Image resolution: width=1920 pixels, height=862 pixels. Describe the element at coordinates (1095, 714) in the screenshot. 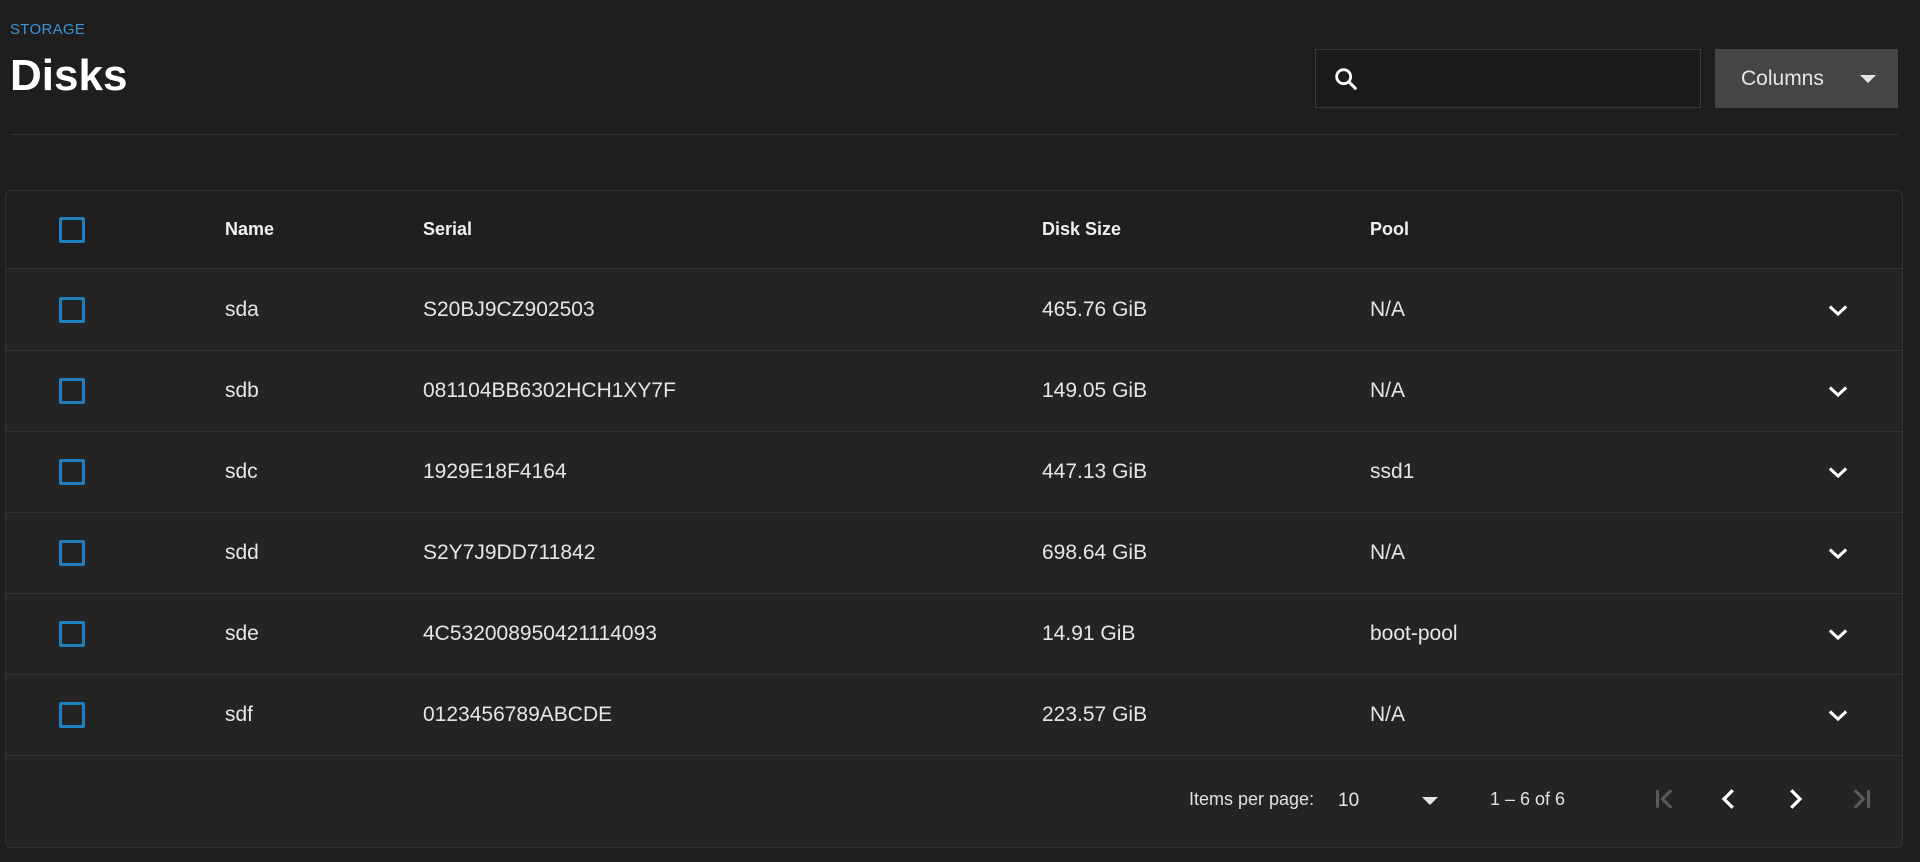

I see `disk-size: 223.57 GiB` at that location.